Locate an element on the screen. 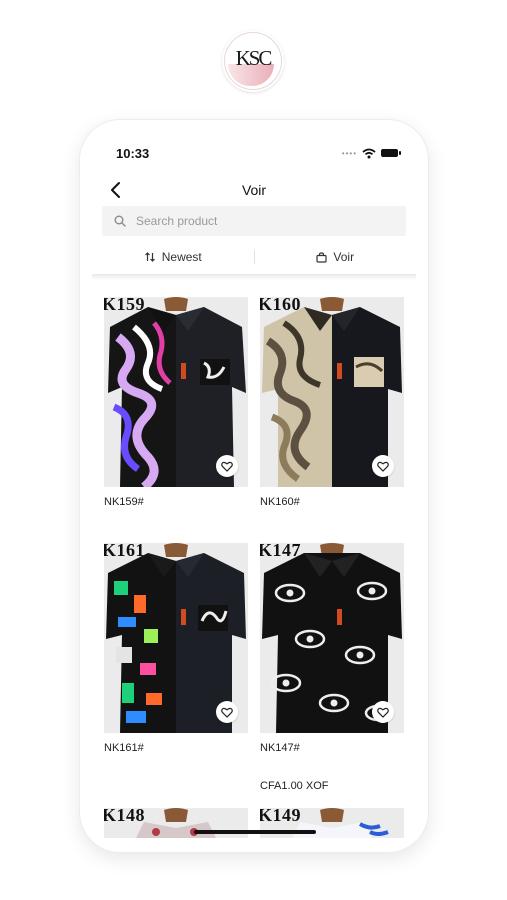 Image resolution: width=507 pixels, height=900 pixels. product-code: K159 is located at coordinates (125, 305).